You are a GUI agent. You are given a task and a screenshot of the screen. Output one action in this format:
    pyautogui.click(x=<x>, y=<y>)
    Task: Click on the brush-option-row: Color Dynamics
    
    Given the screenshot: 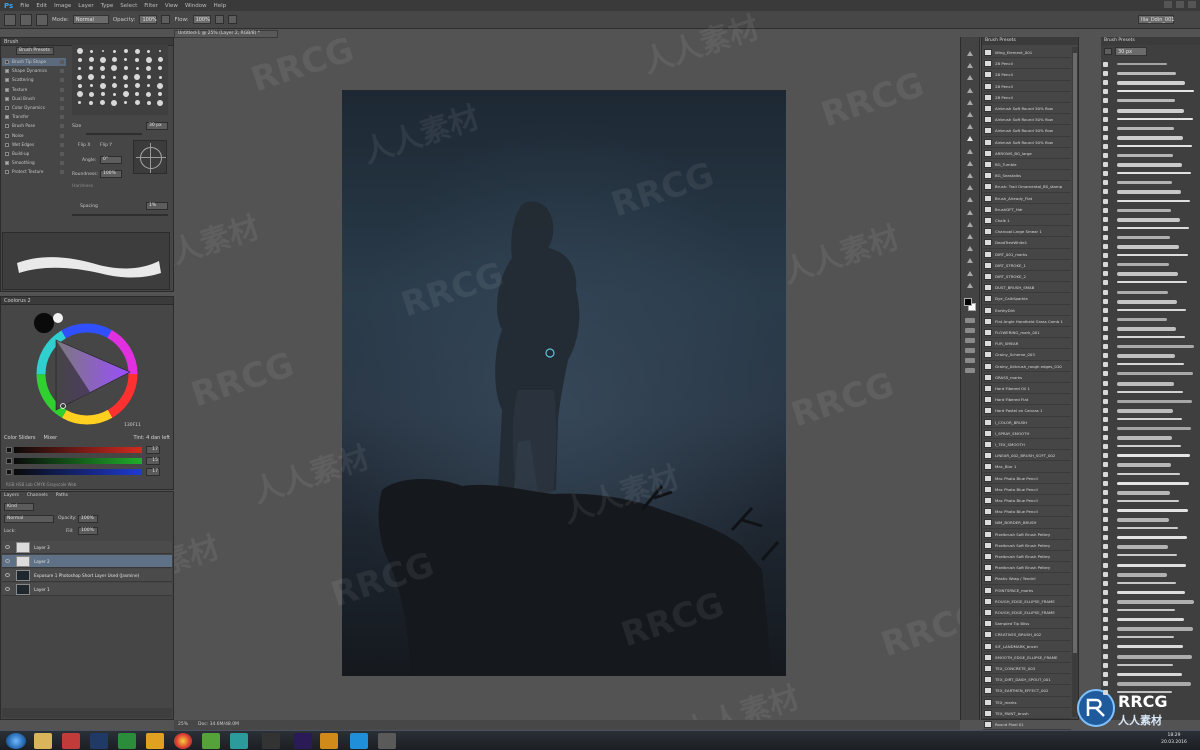 What is the action you would take?
    pyautogui.click(x=34, y=108)
    